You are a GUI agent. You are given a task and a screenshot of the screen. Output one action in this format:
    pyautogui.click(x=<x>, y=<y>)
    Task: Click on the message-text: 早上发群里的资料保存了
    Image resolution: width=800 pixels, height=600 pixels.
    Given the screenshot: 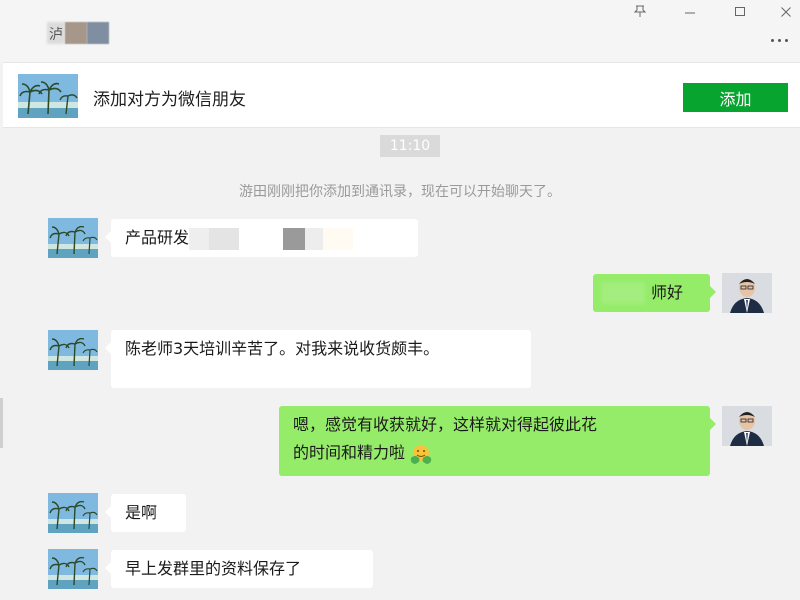 What is the action you would take?
    pyautogui.click(x=213, y=568)
    